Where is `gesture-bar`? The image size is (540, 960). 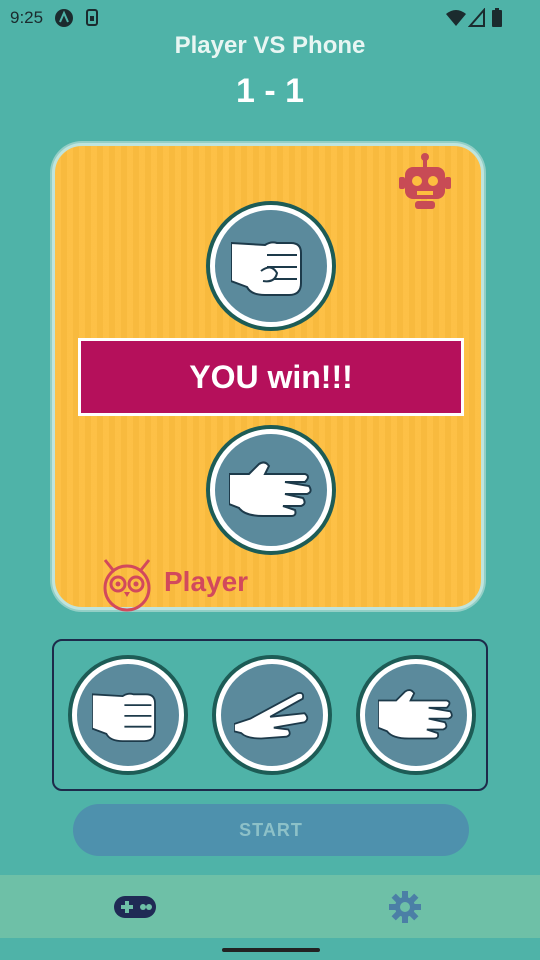
gesture-bar is located at coordinates (271, 950).